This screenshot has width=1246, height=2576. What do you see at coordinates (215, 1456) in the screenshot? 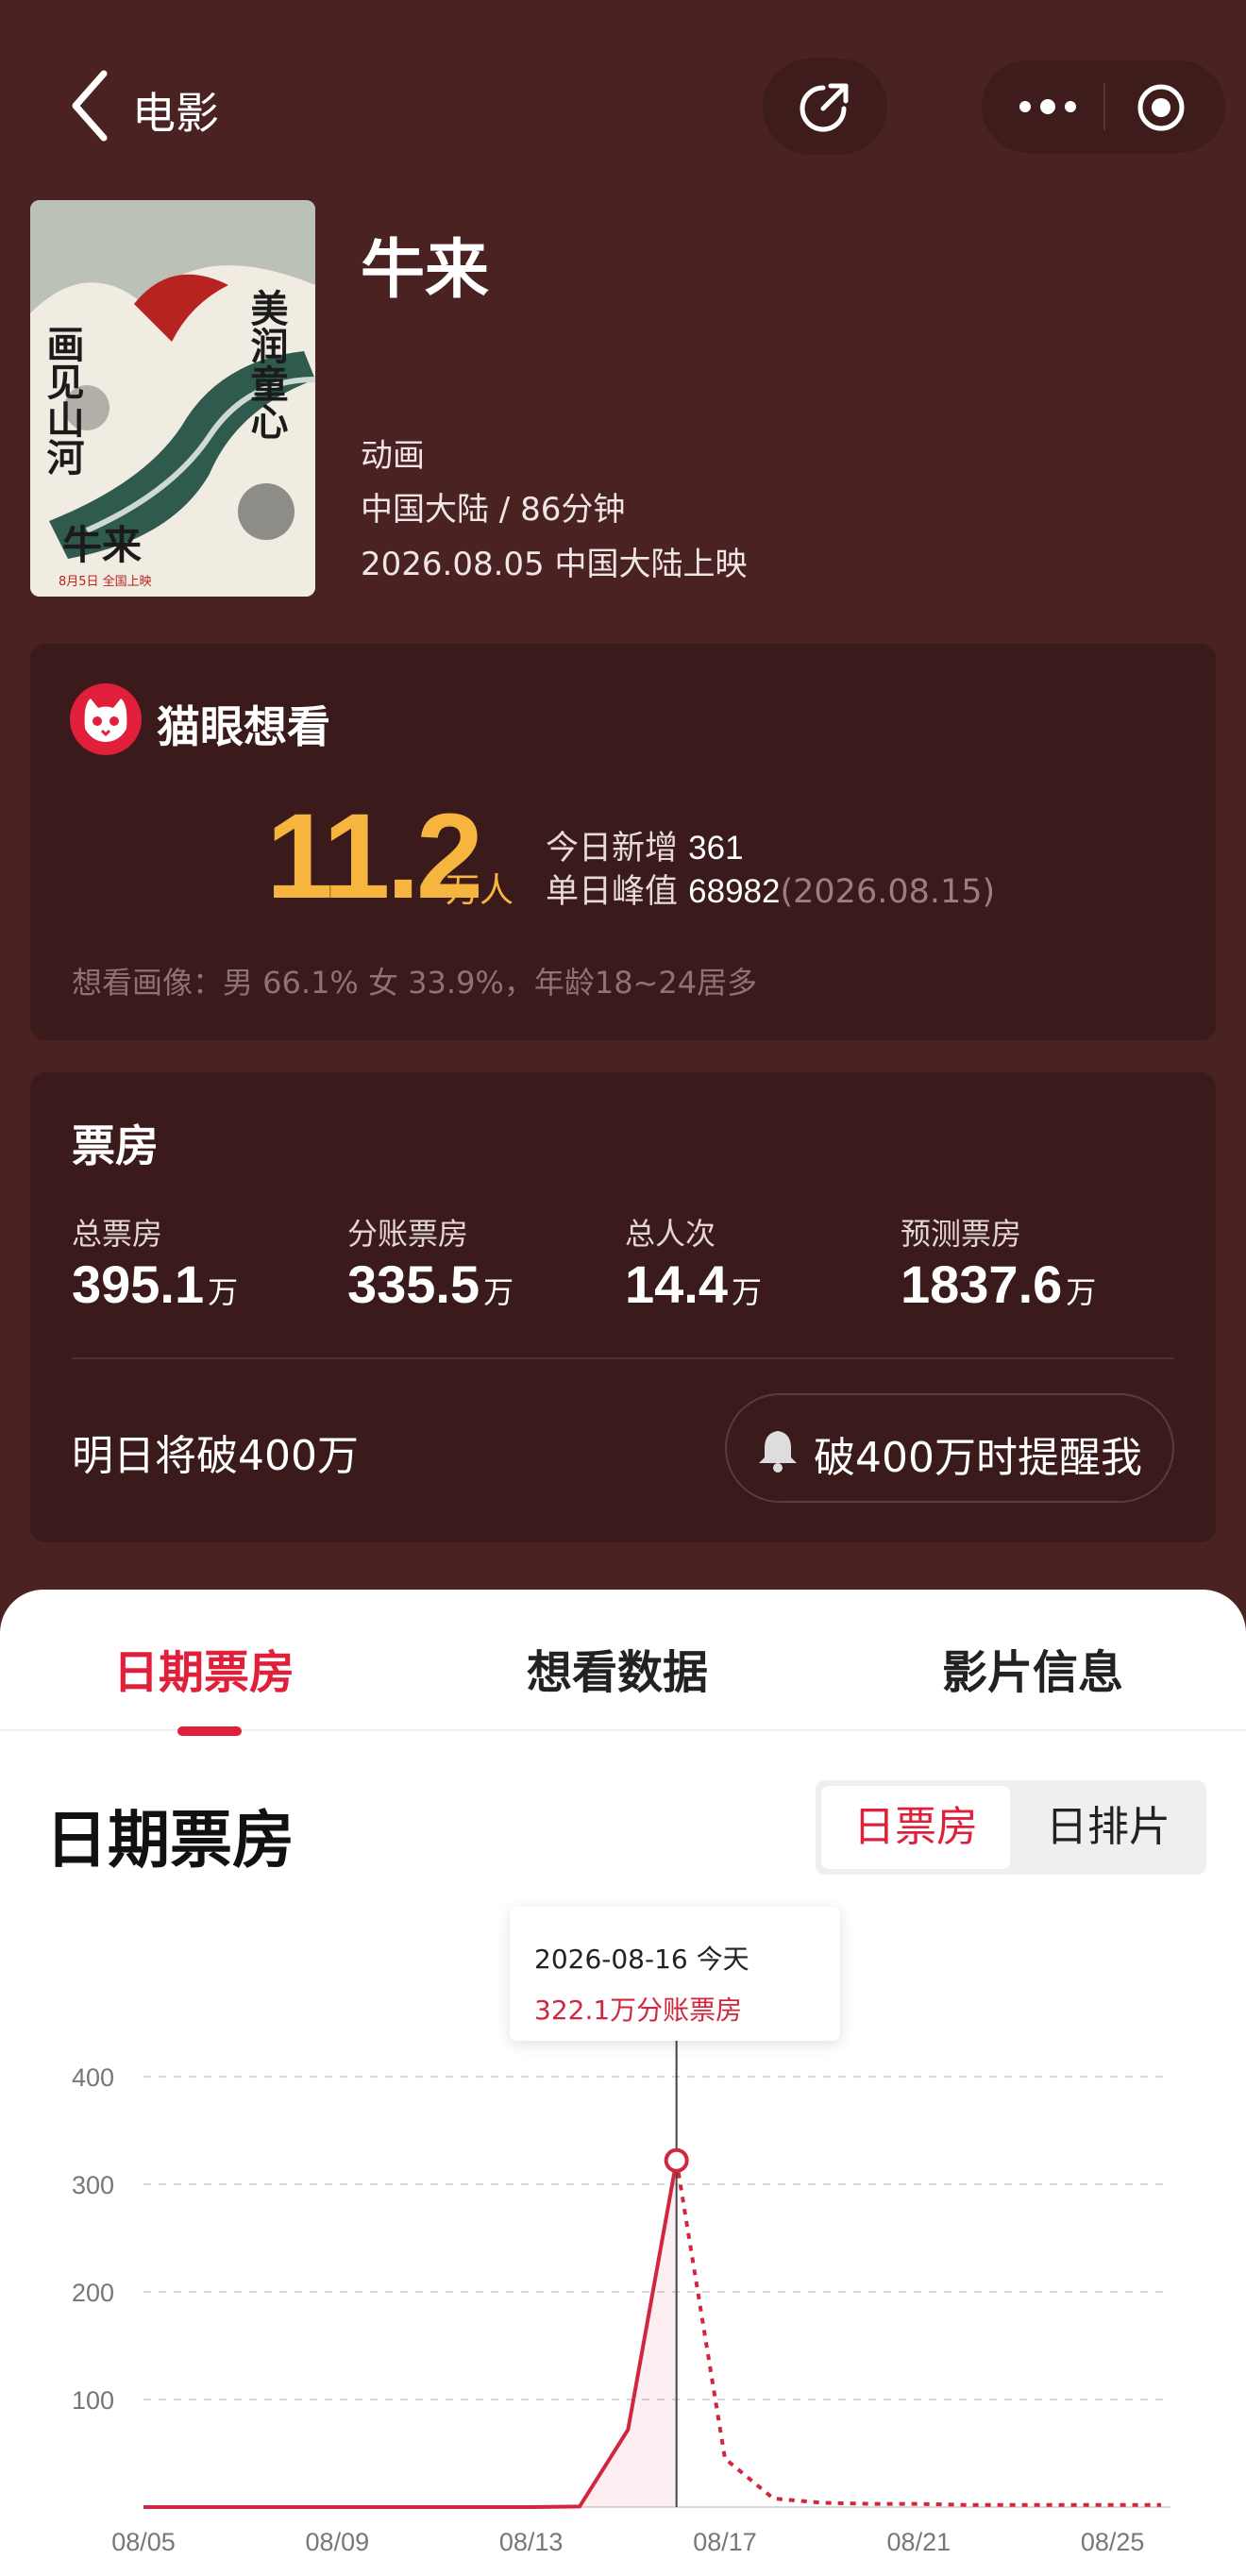
I see `tomorrow-forecast-text: 明日将破400万` at bounding box center [215, 1456].